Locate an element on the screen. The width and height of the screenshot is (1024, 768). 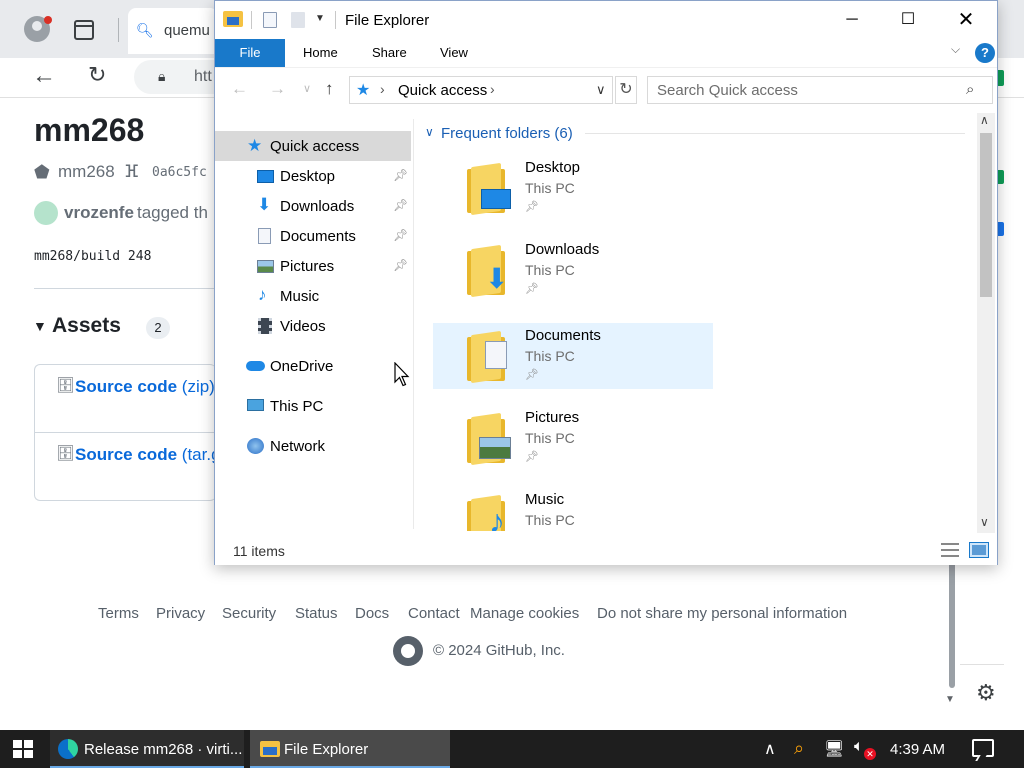
folder-icon is located at coordinates (491, 357).